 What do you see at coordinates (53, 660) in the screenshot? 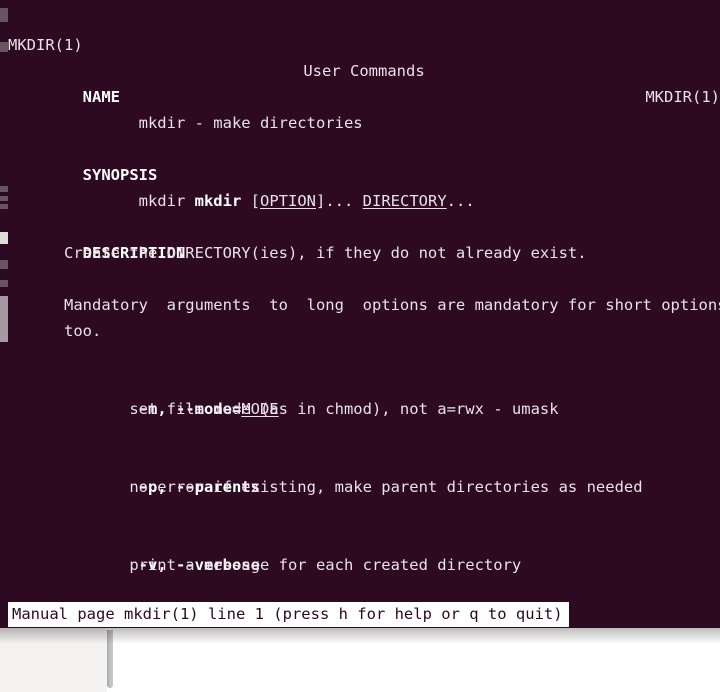
I see `background-window-sidebar` at bounding box center [53, 660].